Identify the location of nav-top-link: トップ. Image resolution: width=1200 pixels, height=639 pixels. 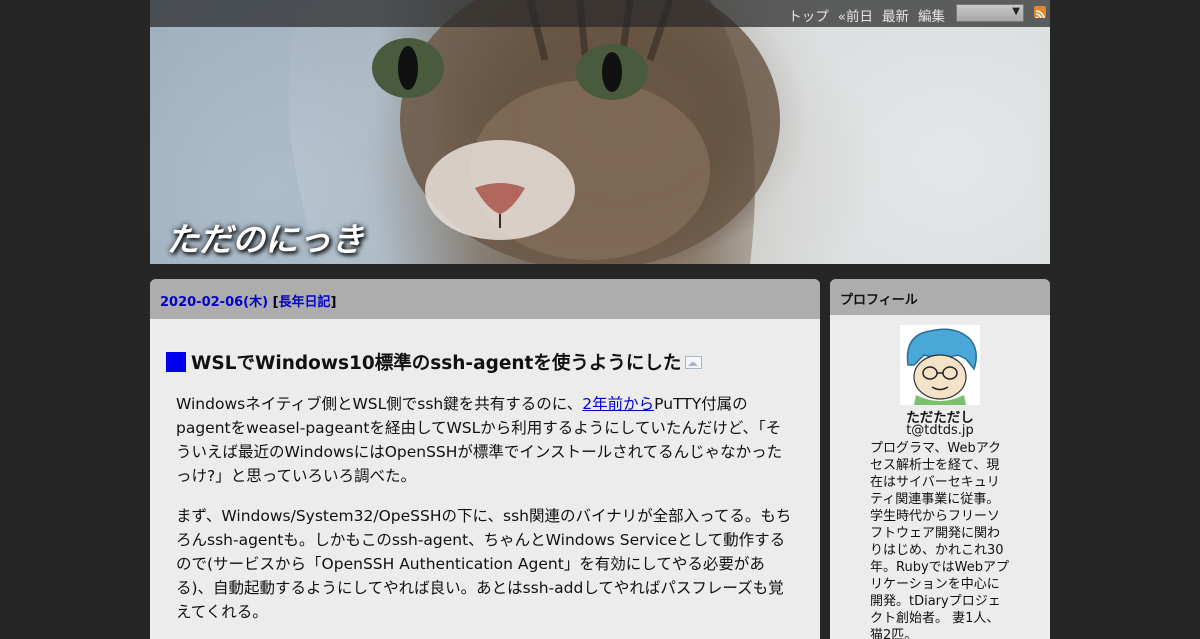
(808, 17).